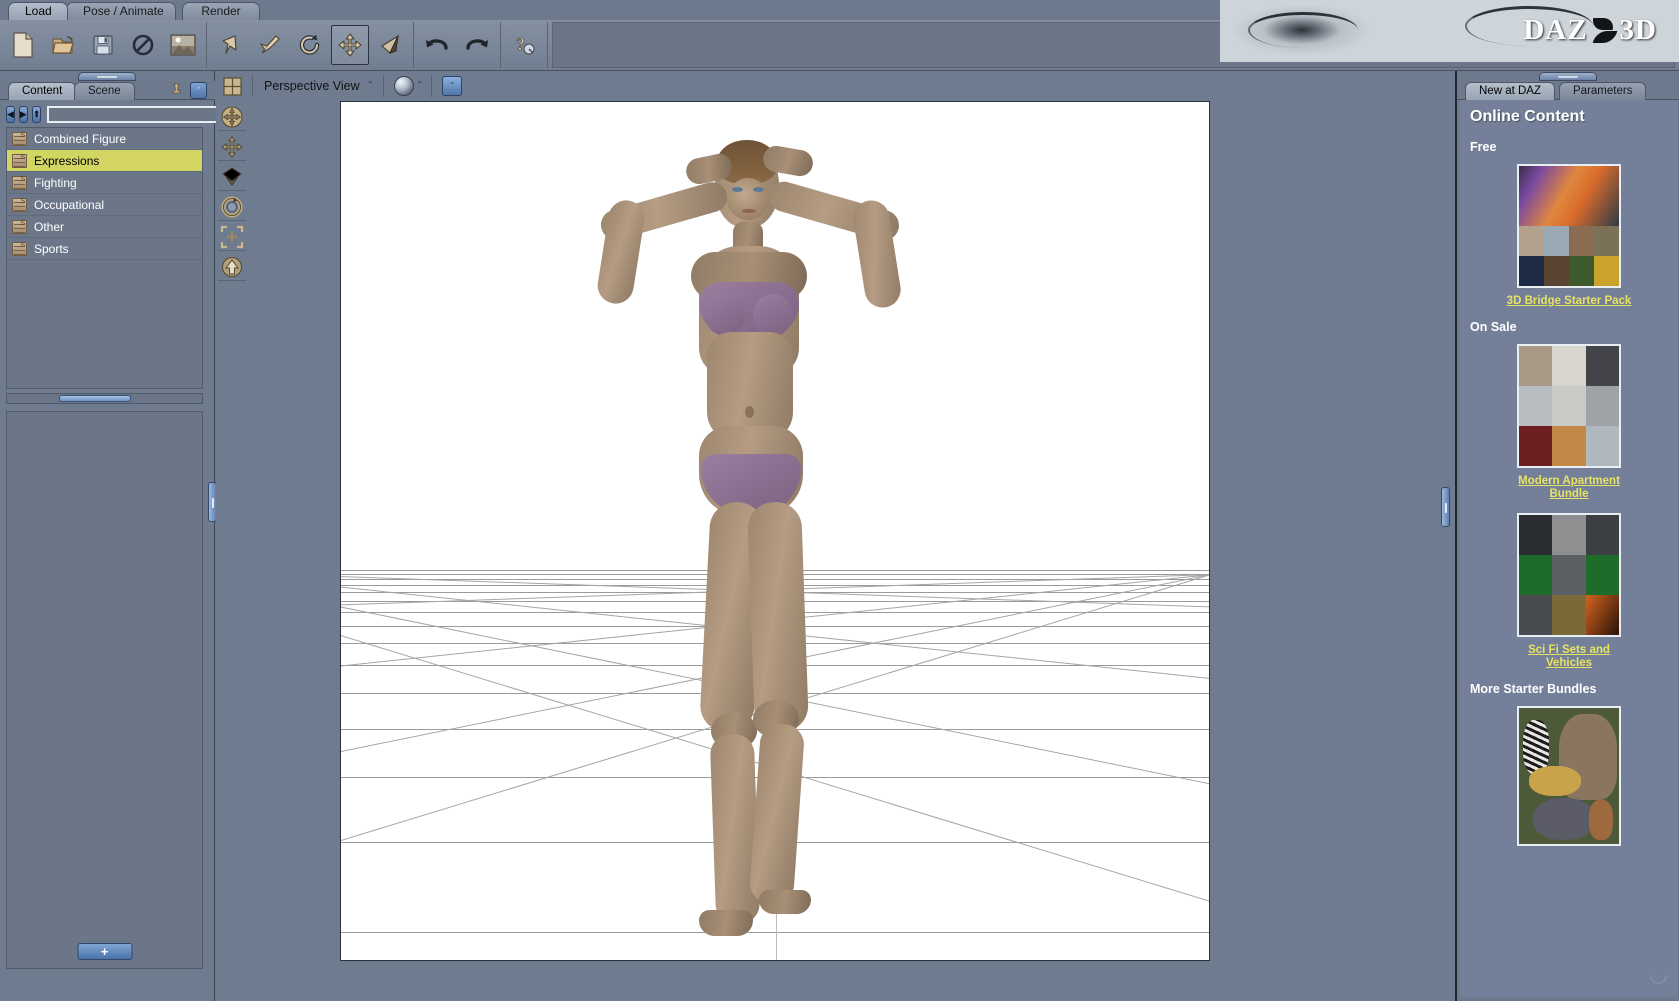 The width and height of the screenshot is (1679, 1001). I want to click on list-item: Combined Figure, so click(104, 139).